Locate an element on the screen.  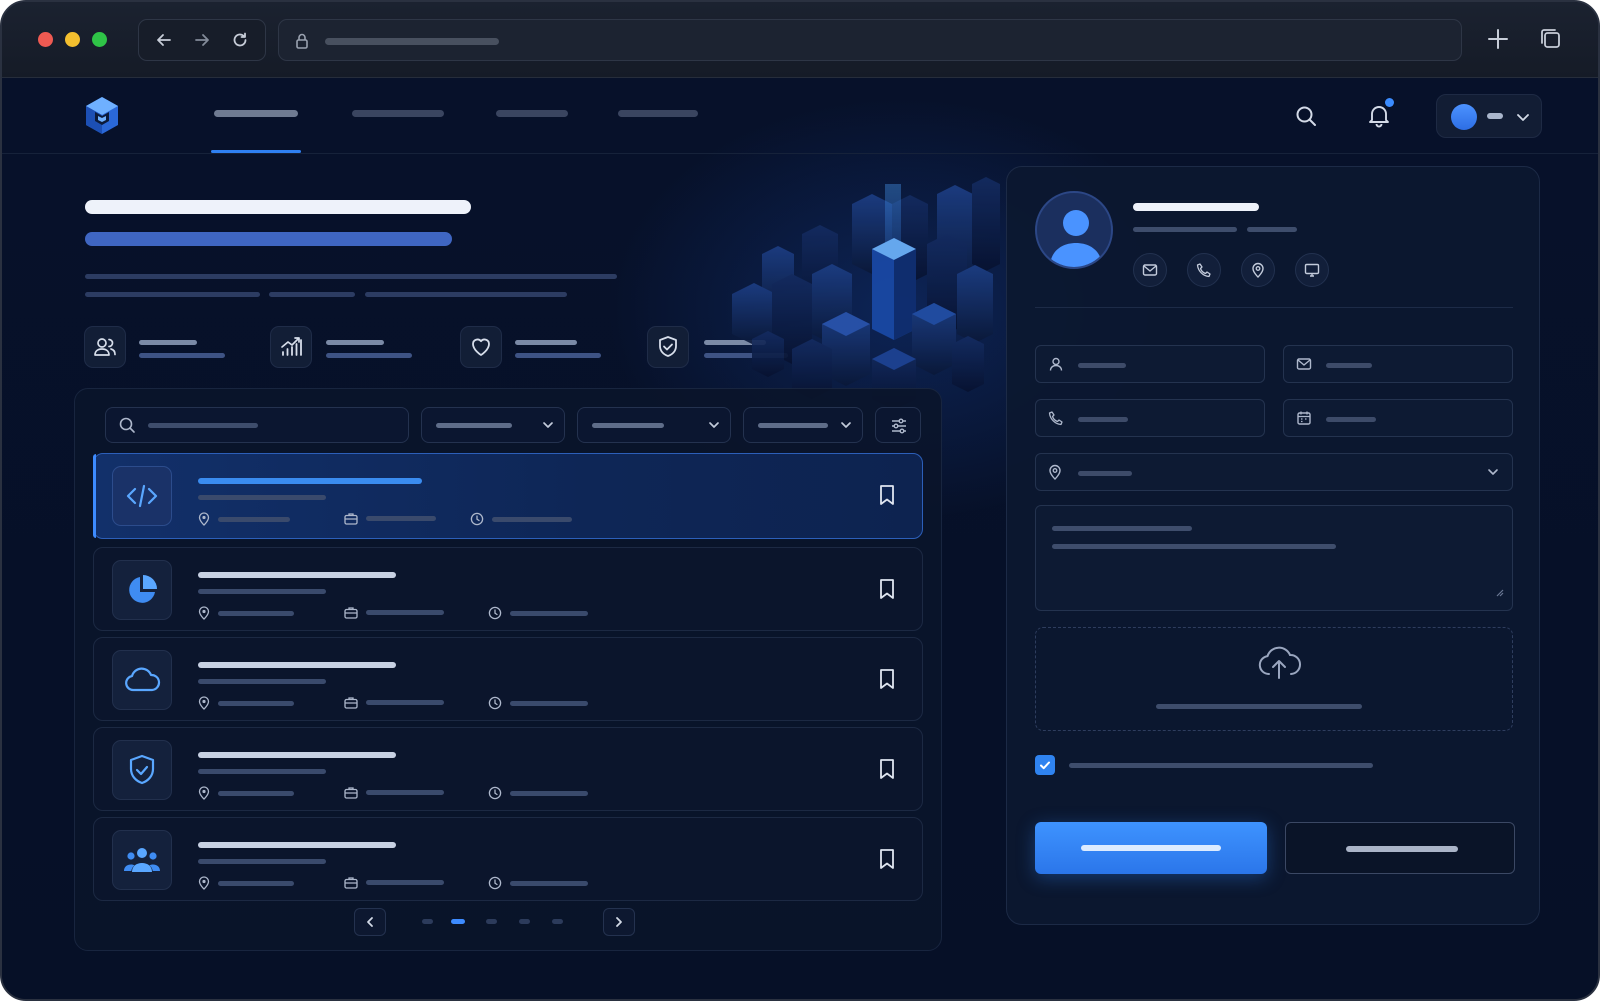
chevron-left-icon is located at coordinates (370, 922).